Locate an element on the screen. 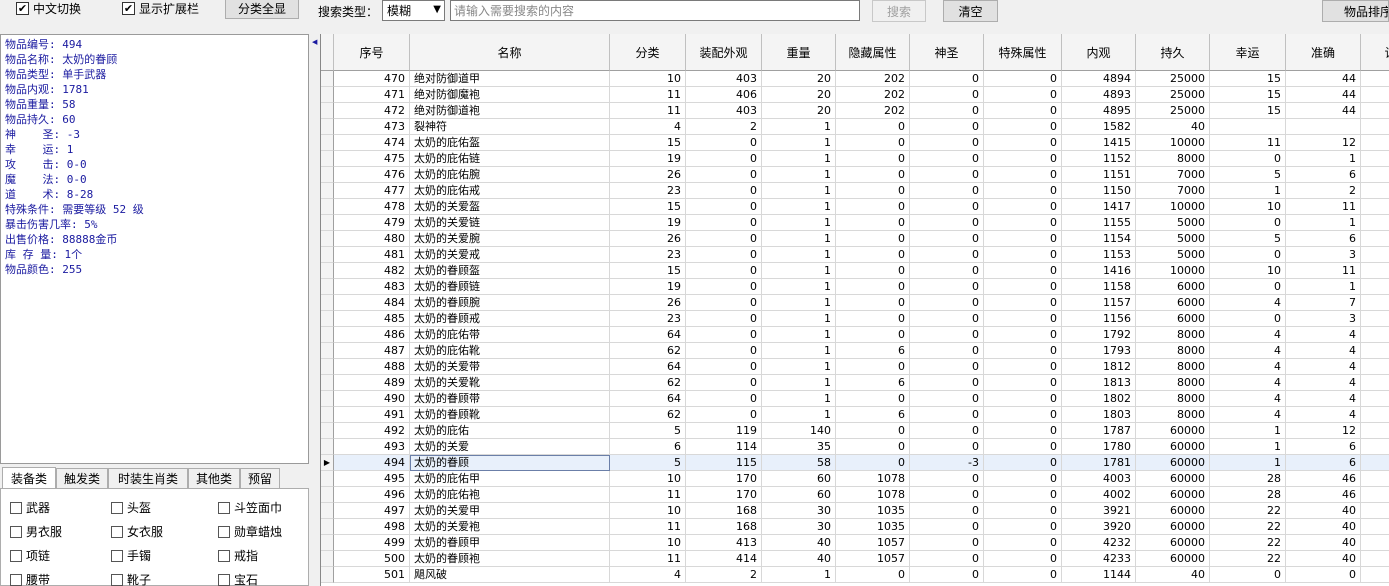 Image resolution: width=1389 pixels, height=586 pixels. table-cell: 太奶的眷顾腕 is located at coordinates (510, 303).